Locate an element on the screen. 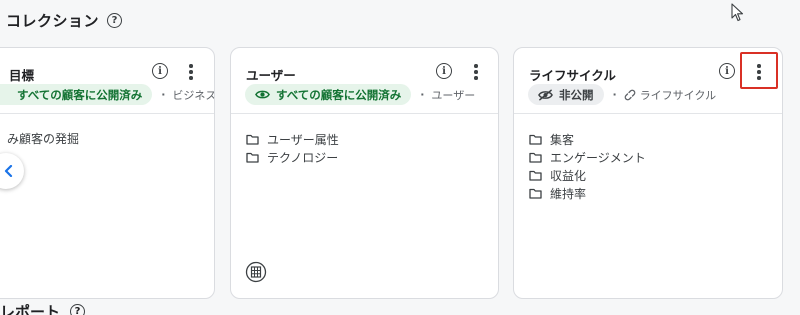 Image resolution: width=800 pixels, height=315 pixels. chevron-left-icon is located at coordinates (8, 171).